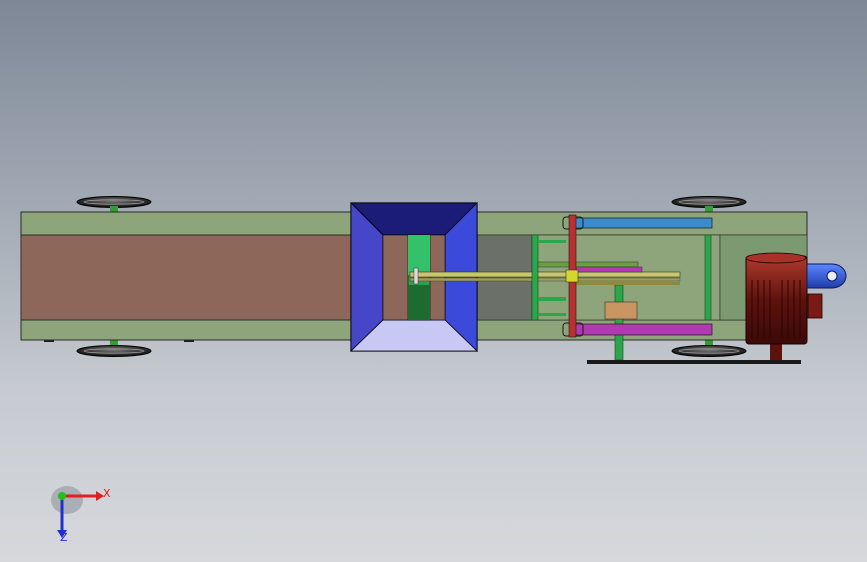 The image size is (867, 562). What do you see at coordinates (709, 348) in the screenshot?
I see `wheel-bottom-right` at bounding box center [709, 348].